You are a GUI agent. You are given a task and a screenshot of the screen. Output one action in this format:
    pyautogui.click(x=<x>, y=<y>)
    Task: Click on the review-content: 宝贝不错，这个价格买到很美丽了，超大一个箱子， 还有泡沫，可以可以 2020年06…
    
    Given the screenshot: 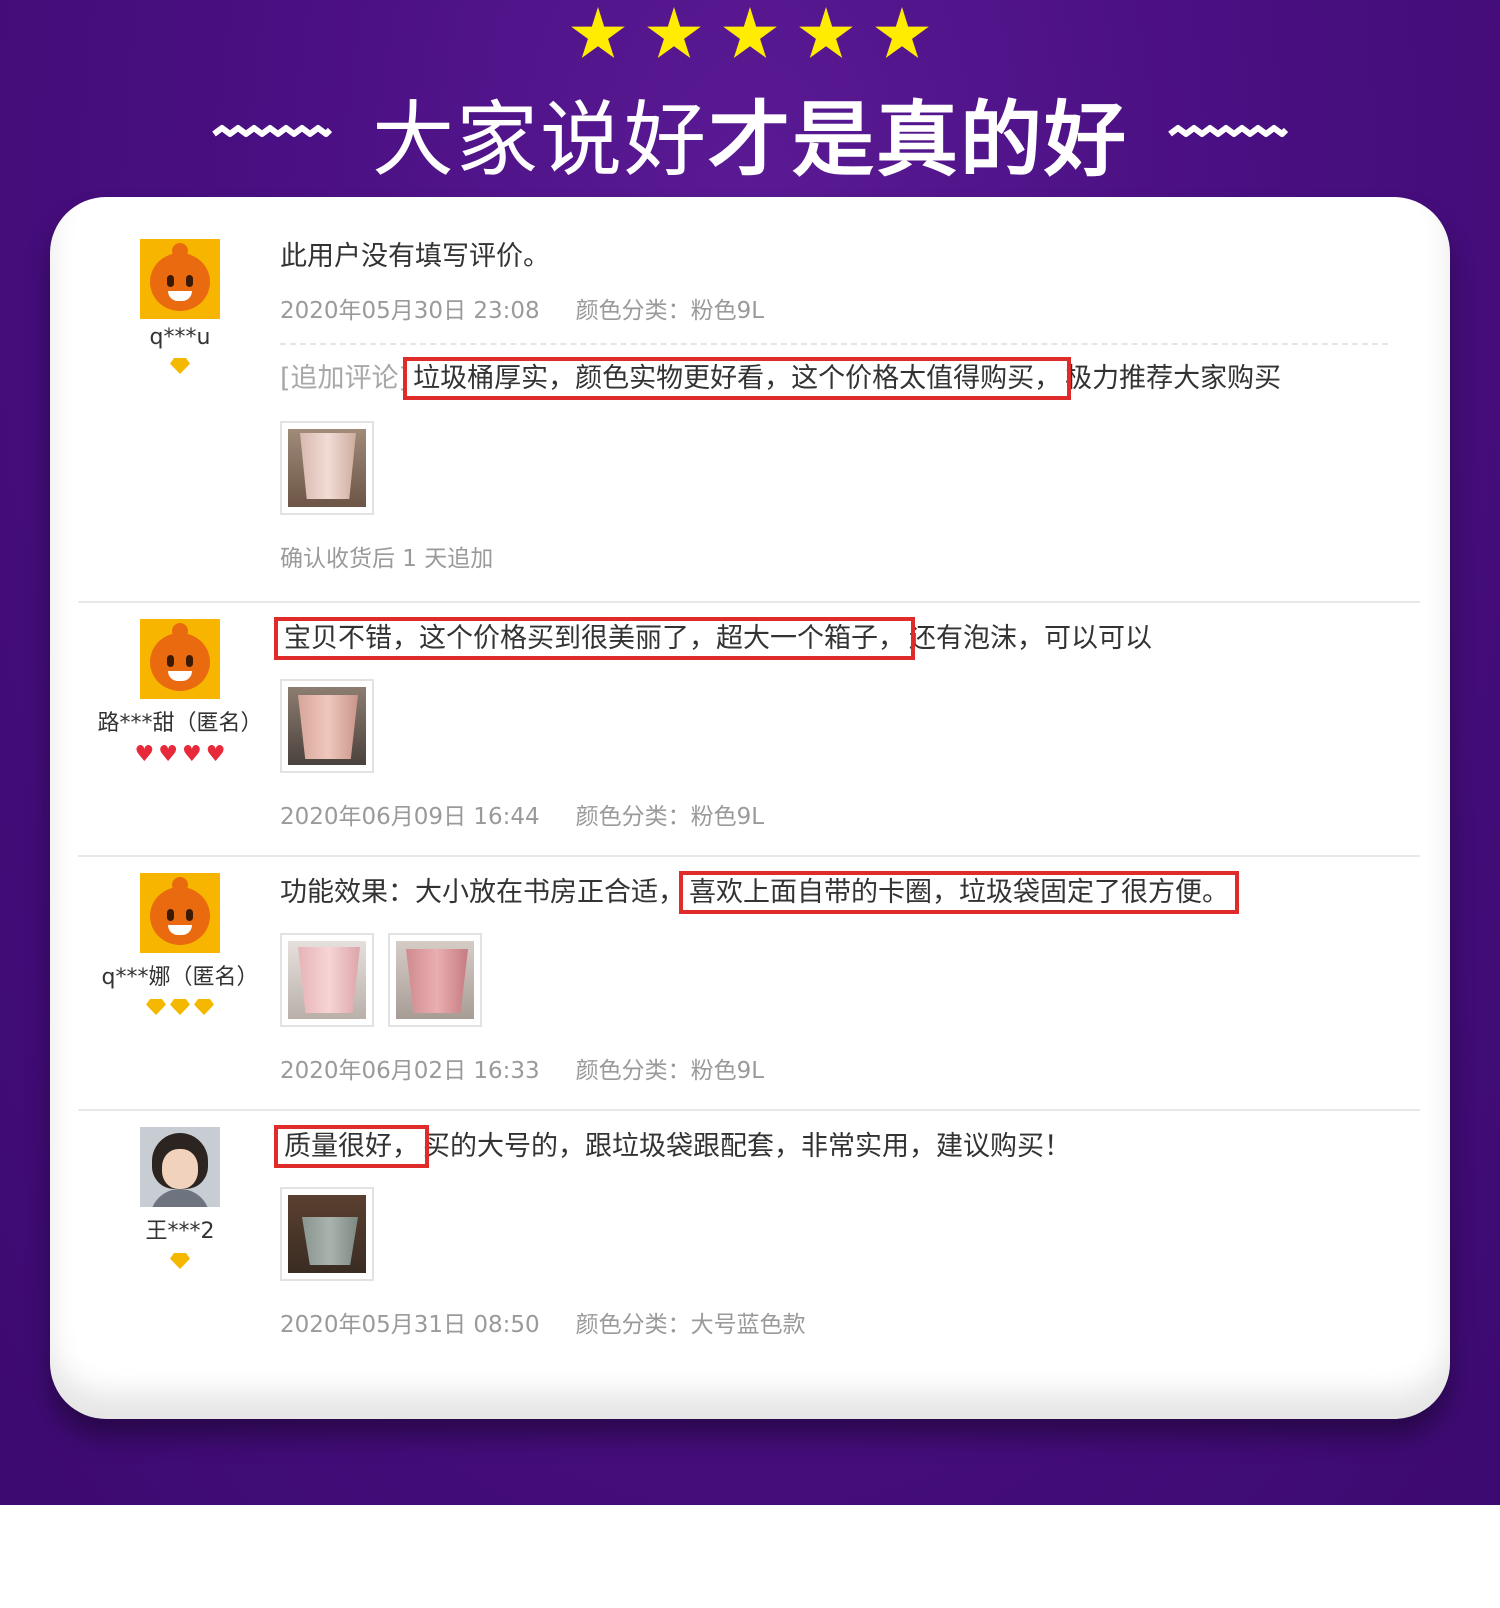 What is the action you would take?
    pyautogui.click(x=847, y=724)
    